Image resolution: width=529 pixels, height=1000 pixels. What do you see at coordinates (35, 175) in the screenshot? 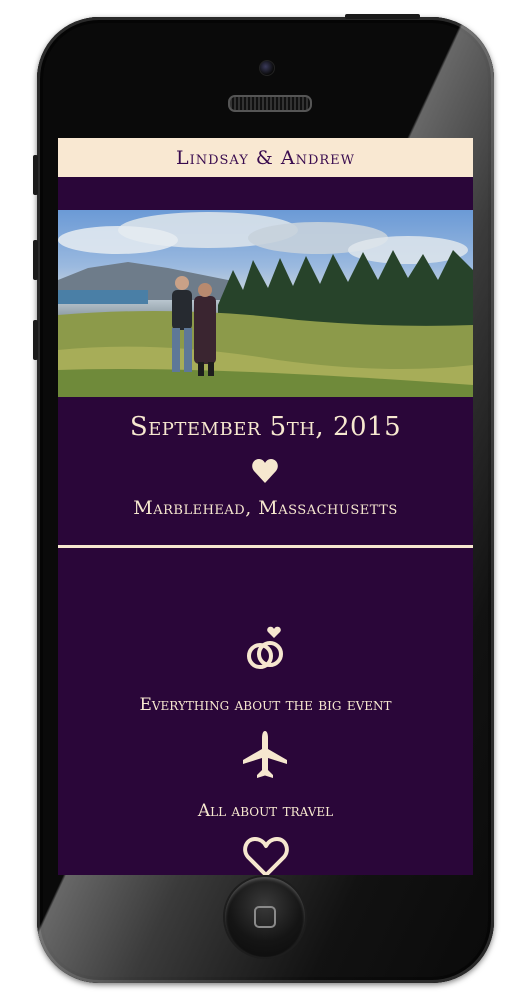
I see `mute-switch` at bounding box center [35, 175].